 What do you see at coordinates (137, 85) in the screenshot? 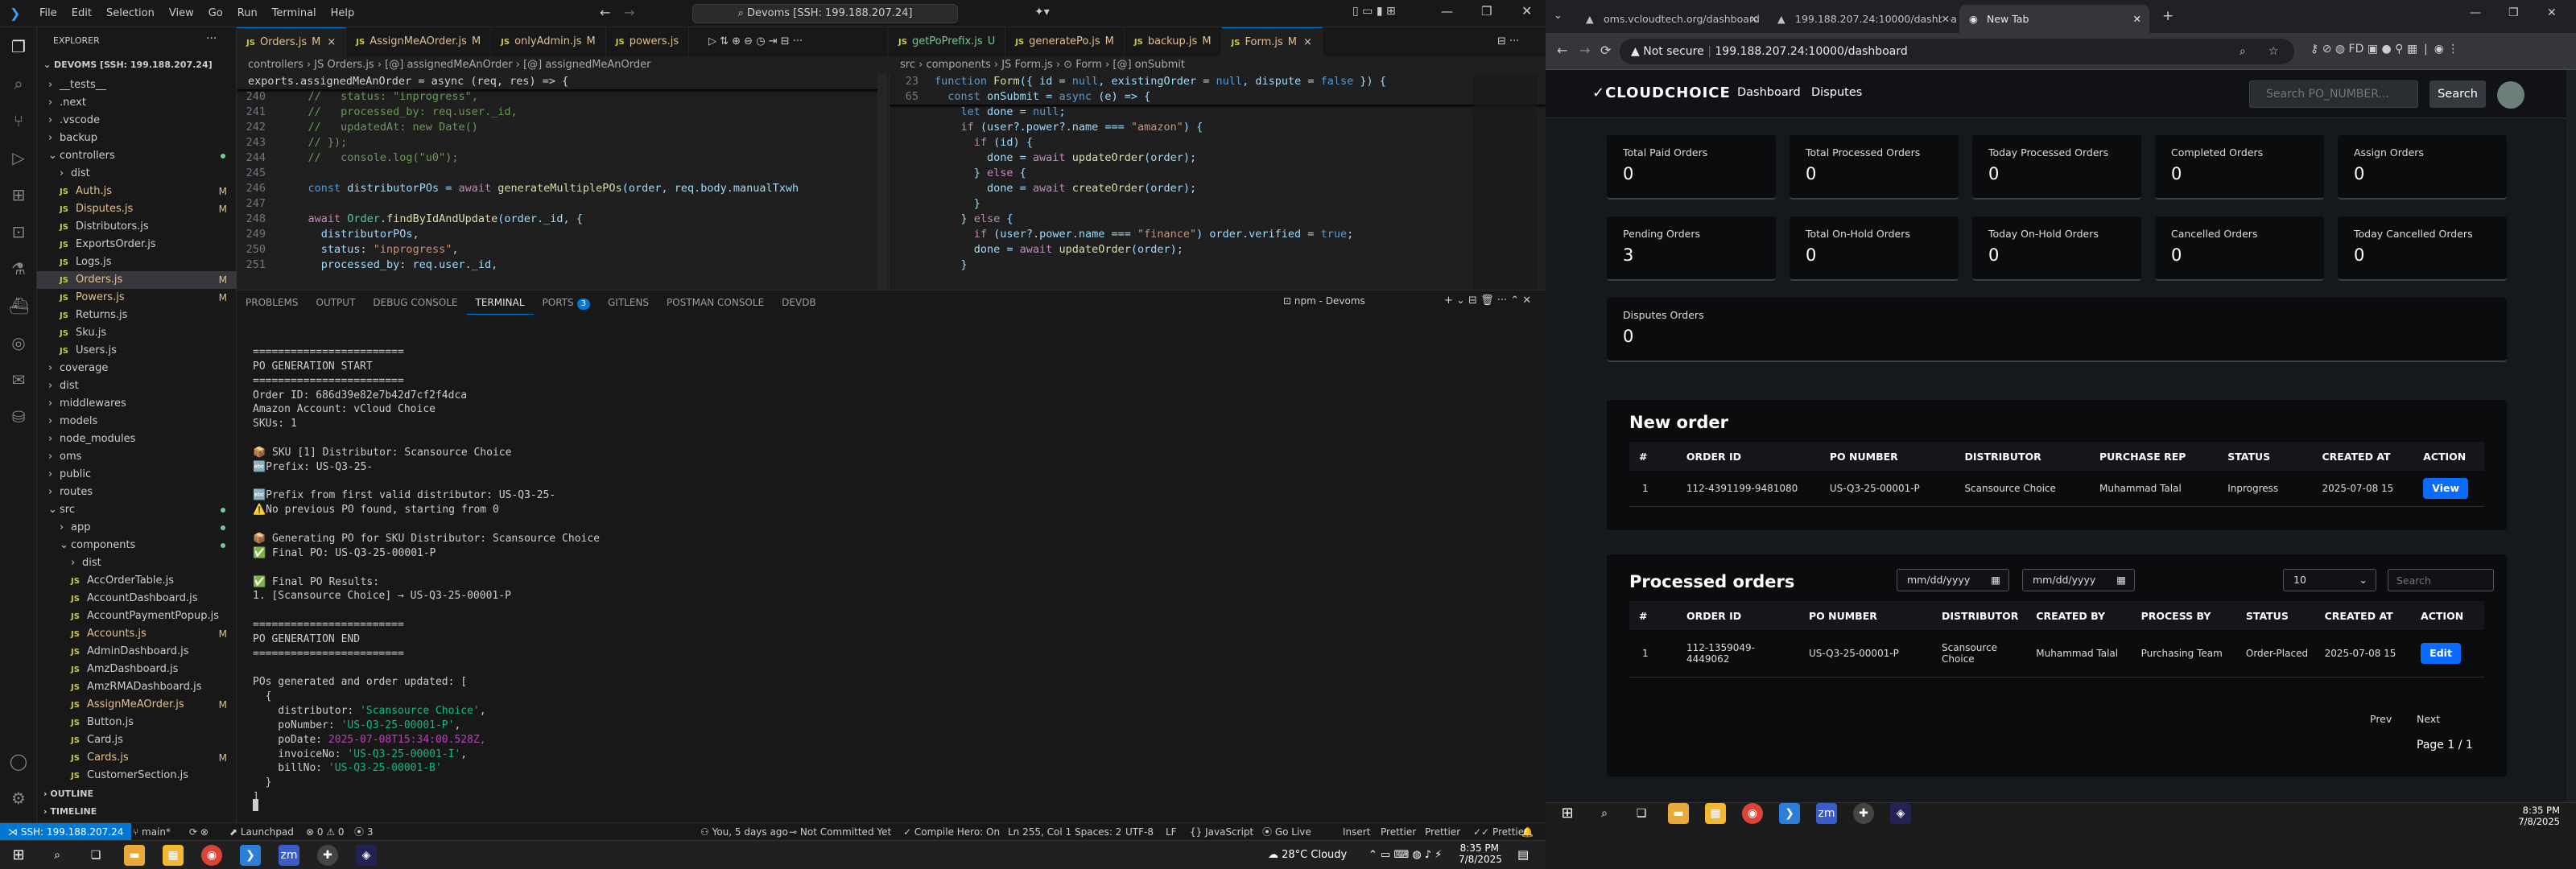
I see `tree-item: › __tests__` at bounding box center [137, 85].